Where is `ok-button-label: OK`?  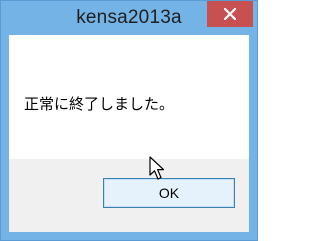 ok-button-label: OK is located at coordinates (169, 193).